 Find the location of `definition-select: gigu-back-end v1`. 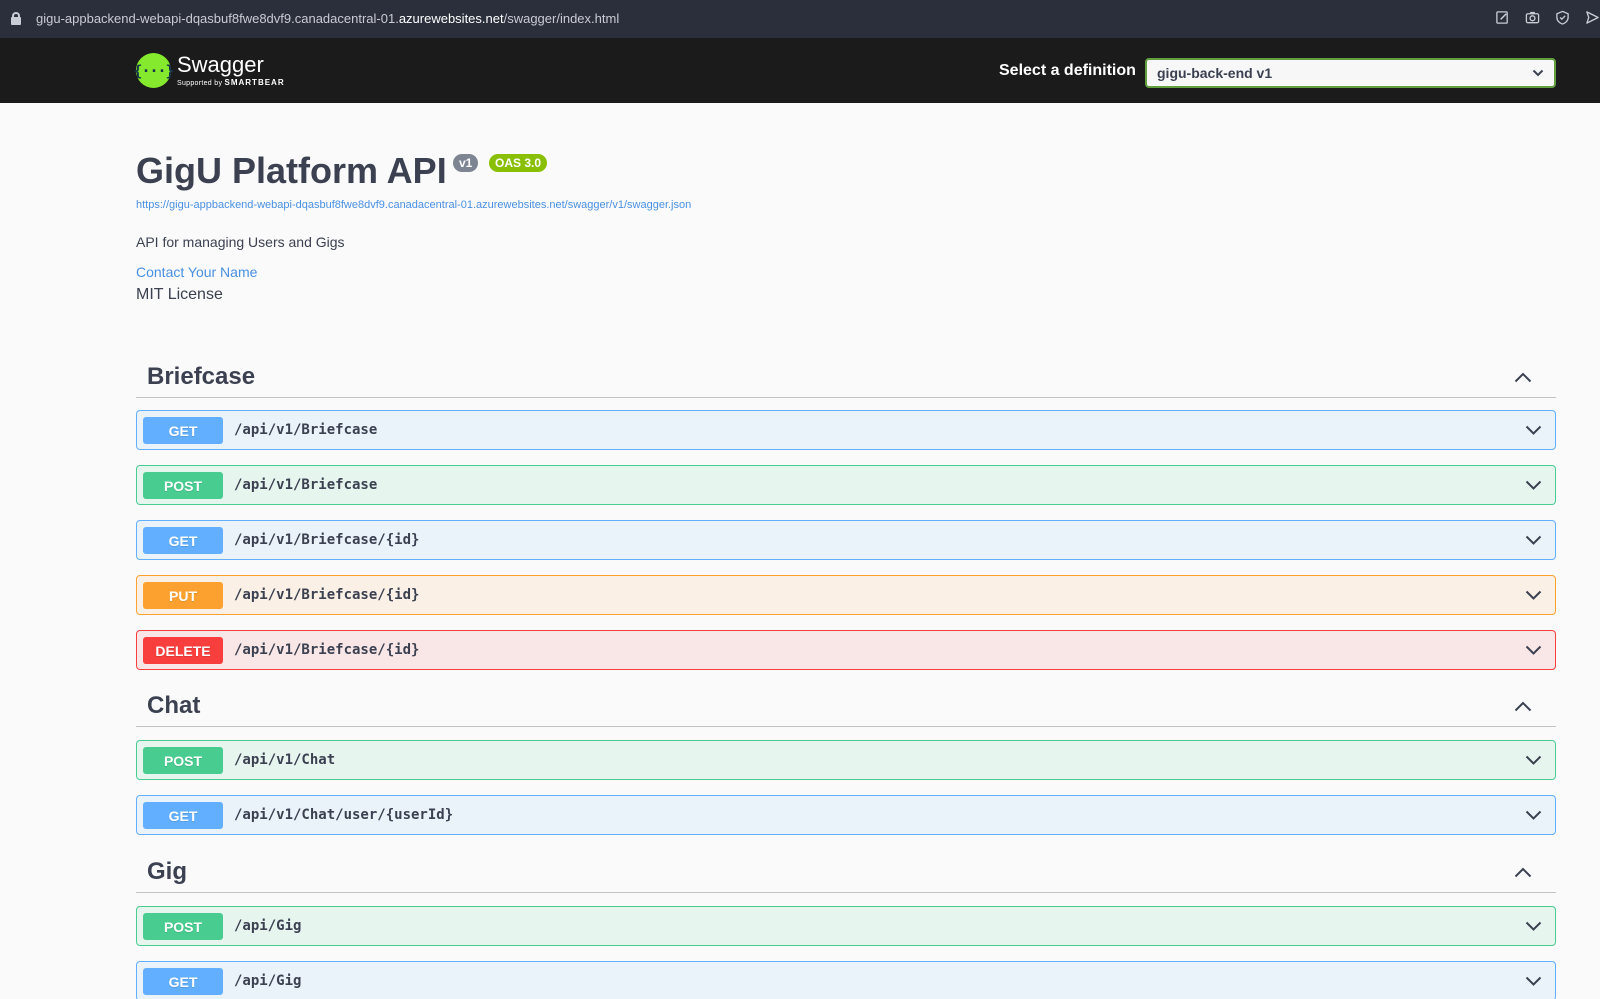

definition-select: gigu-back-end v1 is located at coordinates (1350, 73).